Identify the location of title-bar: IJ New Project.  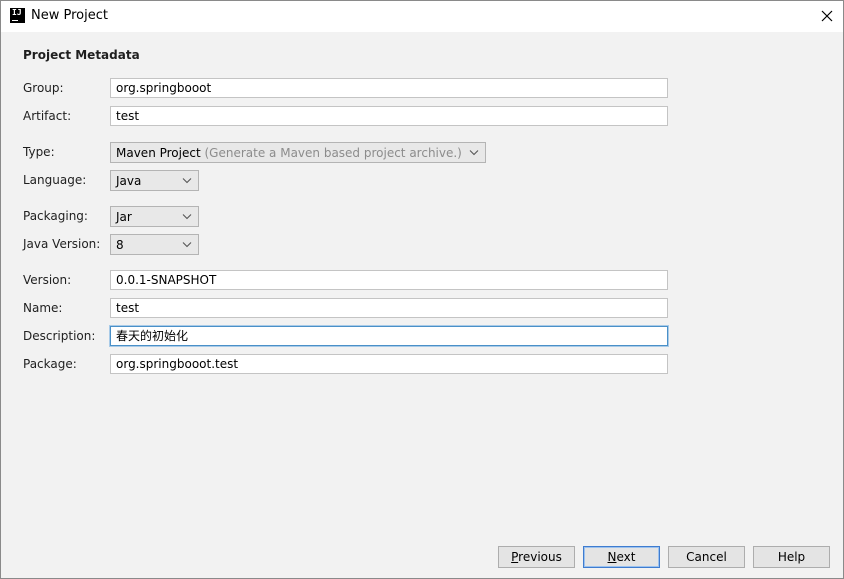
(422, 16).